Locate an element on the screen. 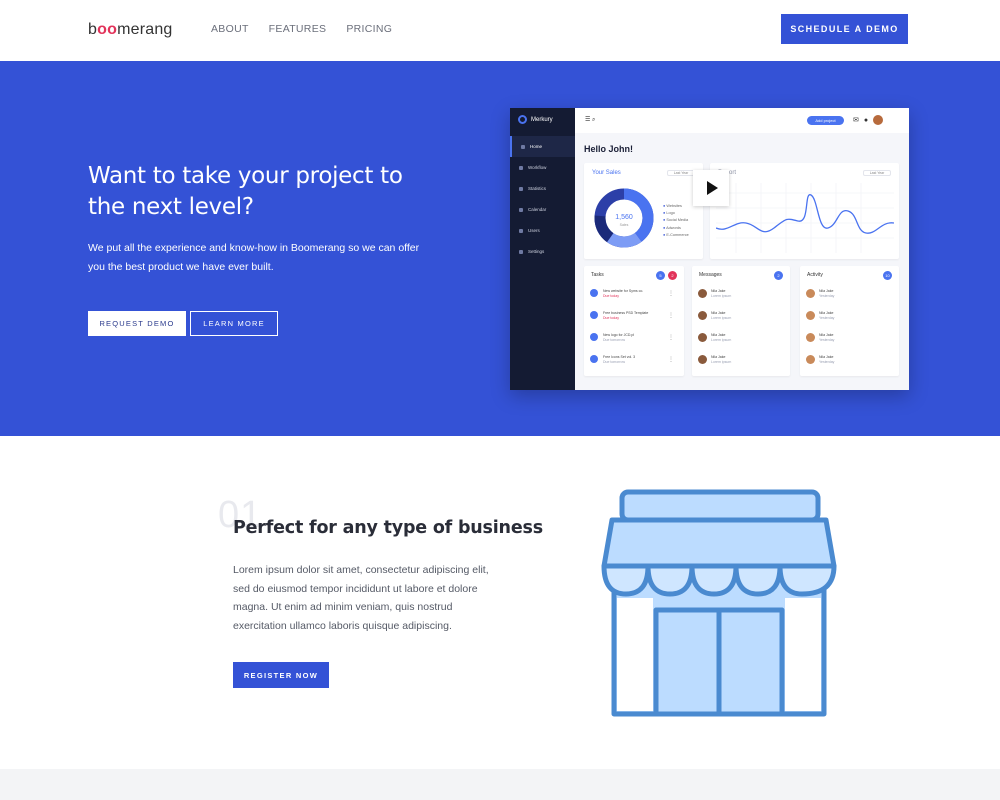 This screenshot has height=800, width=1000. task-row: Free business PSD Template Due today ⋮ is located at coordinates (634, 317).